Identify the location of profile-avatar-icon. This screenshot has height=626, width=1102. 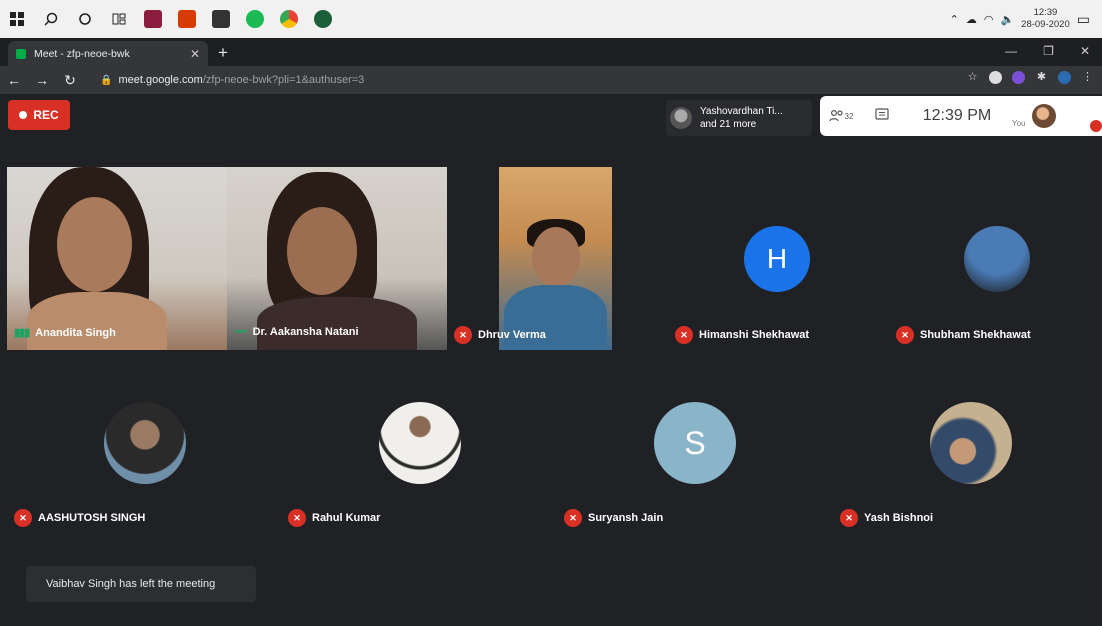
(1064, 77).